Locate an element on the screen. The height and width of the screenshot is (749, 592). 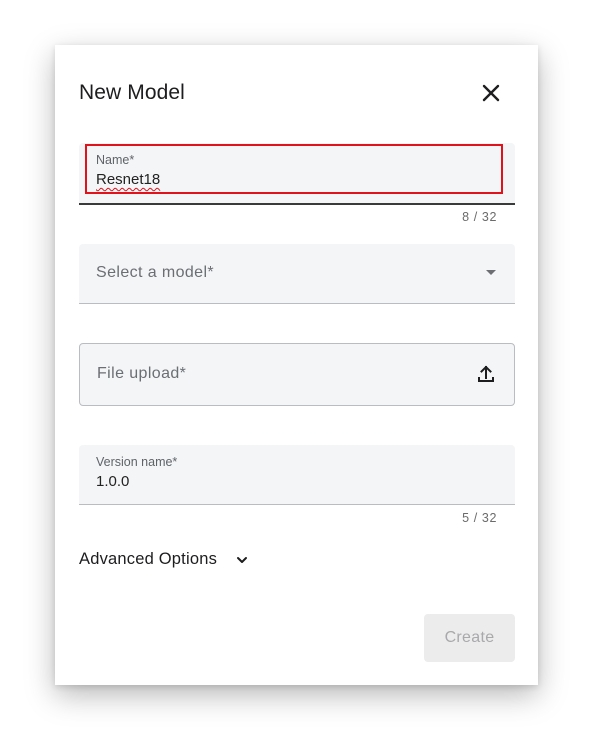
create-button: Create is located at coordinates (469, 638).